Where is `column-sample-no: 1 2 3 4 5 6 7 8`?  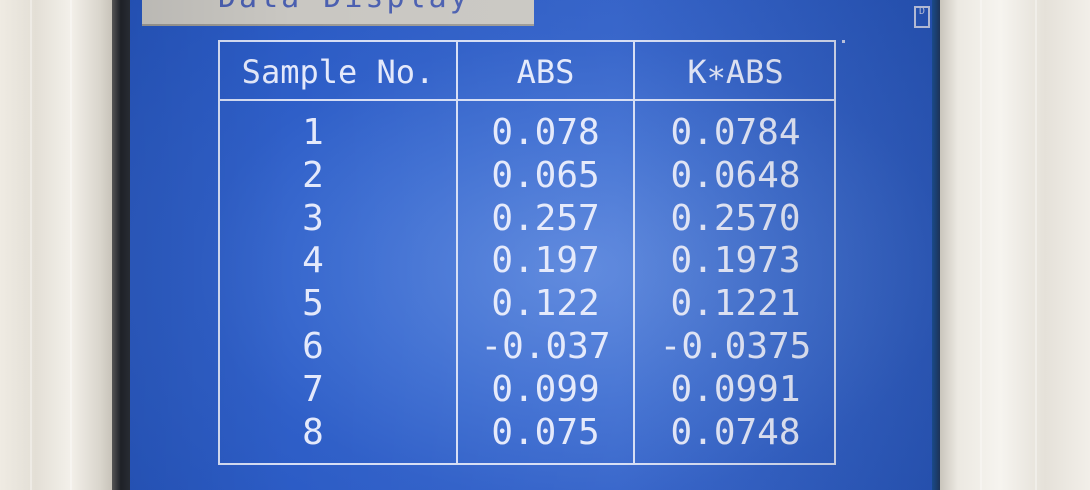 column-sample-no: 1 2 3 4 5 6 7 8 is located at coordinates (313, 283).